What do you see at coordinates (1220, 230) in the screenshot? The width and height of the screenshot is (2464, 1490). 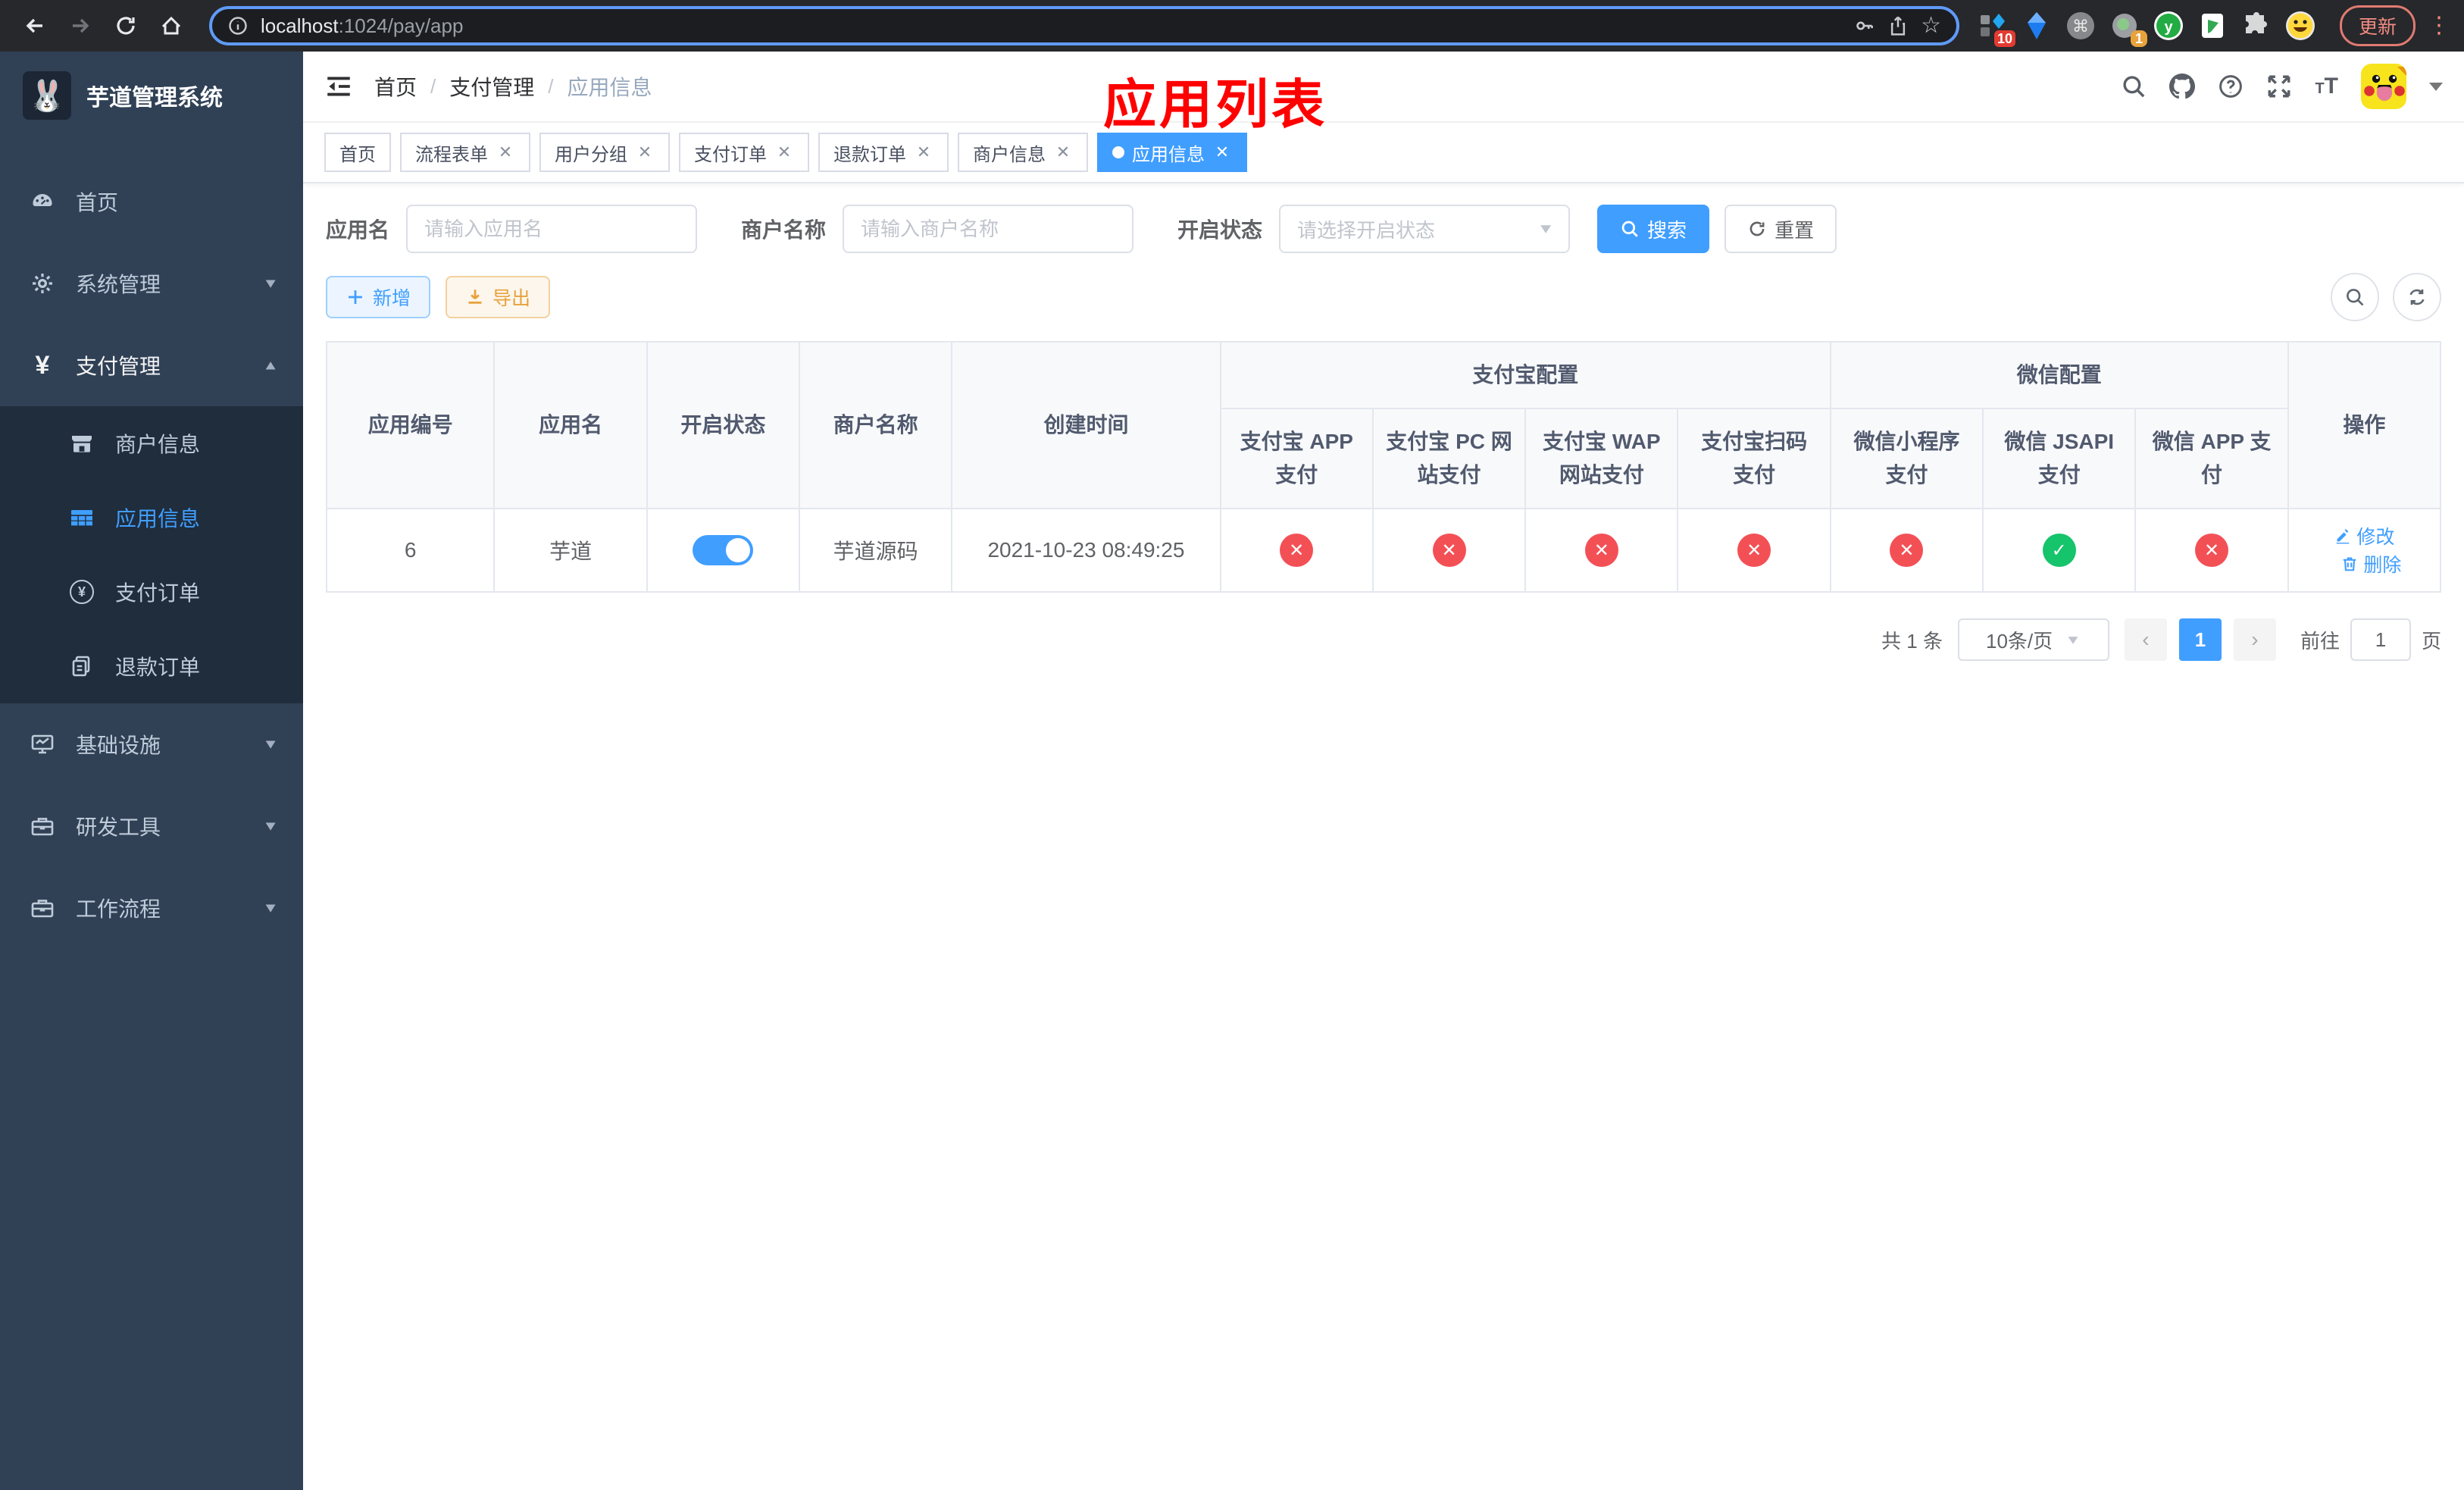 I see `status-label: 开启状态` at bounding box center [1220, 230].